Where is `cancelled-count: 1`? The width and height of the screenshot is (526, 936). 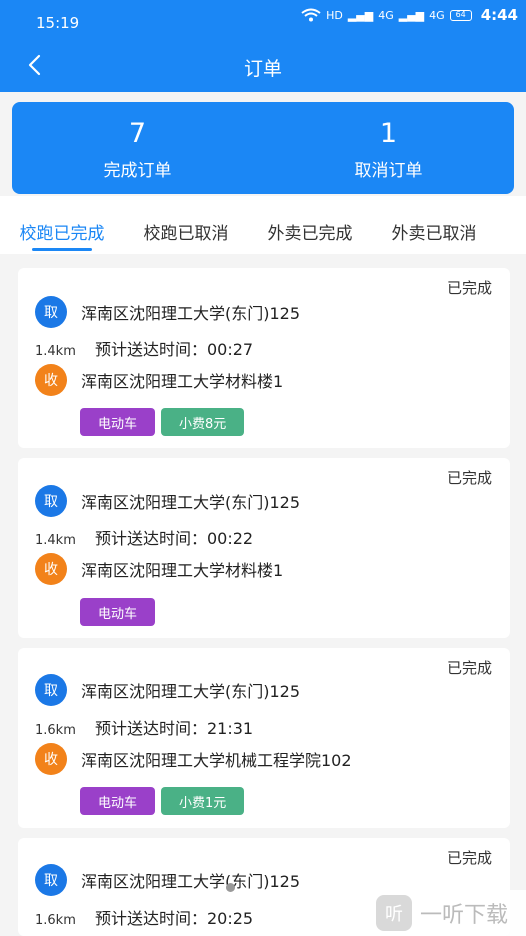 cancelled-count: 1 is located at coordinates (388, 133).